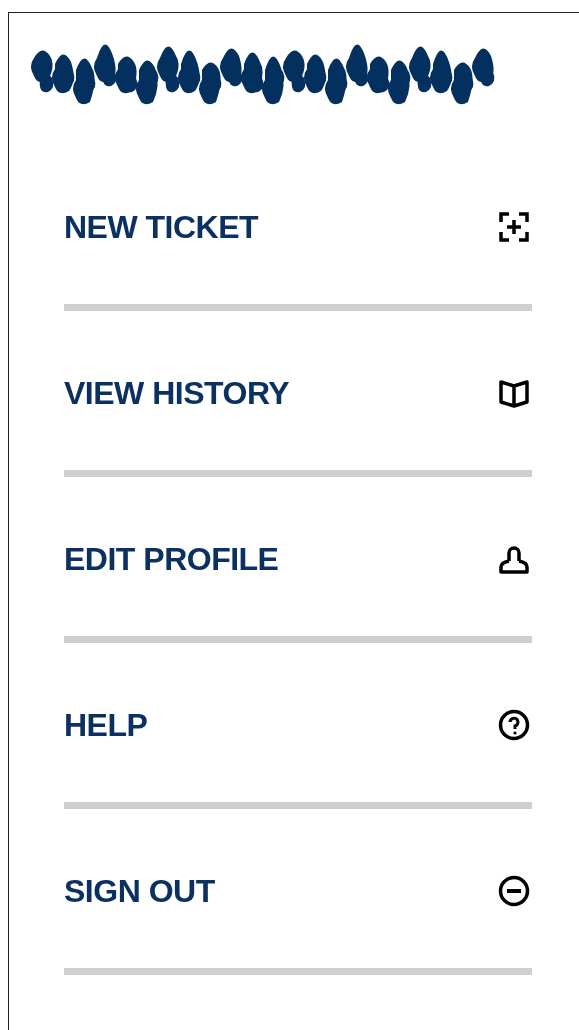 This screenshot has height=1030, width=579. What do you see at coordinates (106, 725) in the screenshot?
I see `menu-item: HELP` at bounding box center [106, 725].